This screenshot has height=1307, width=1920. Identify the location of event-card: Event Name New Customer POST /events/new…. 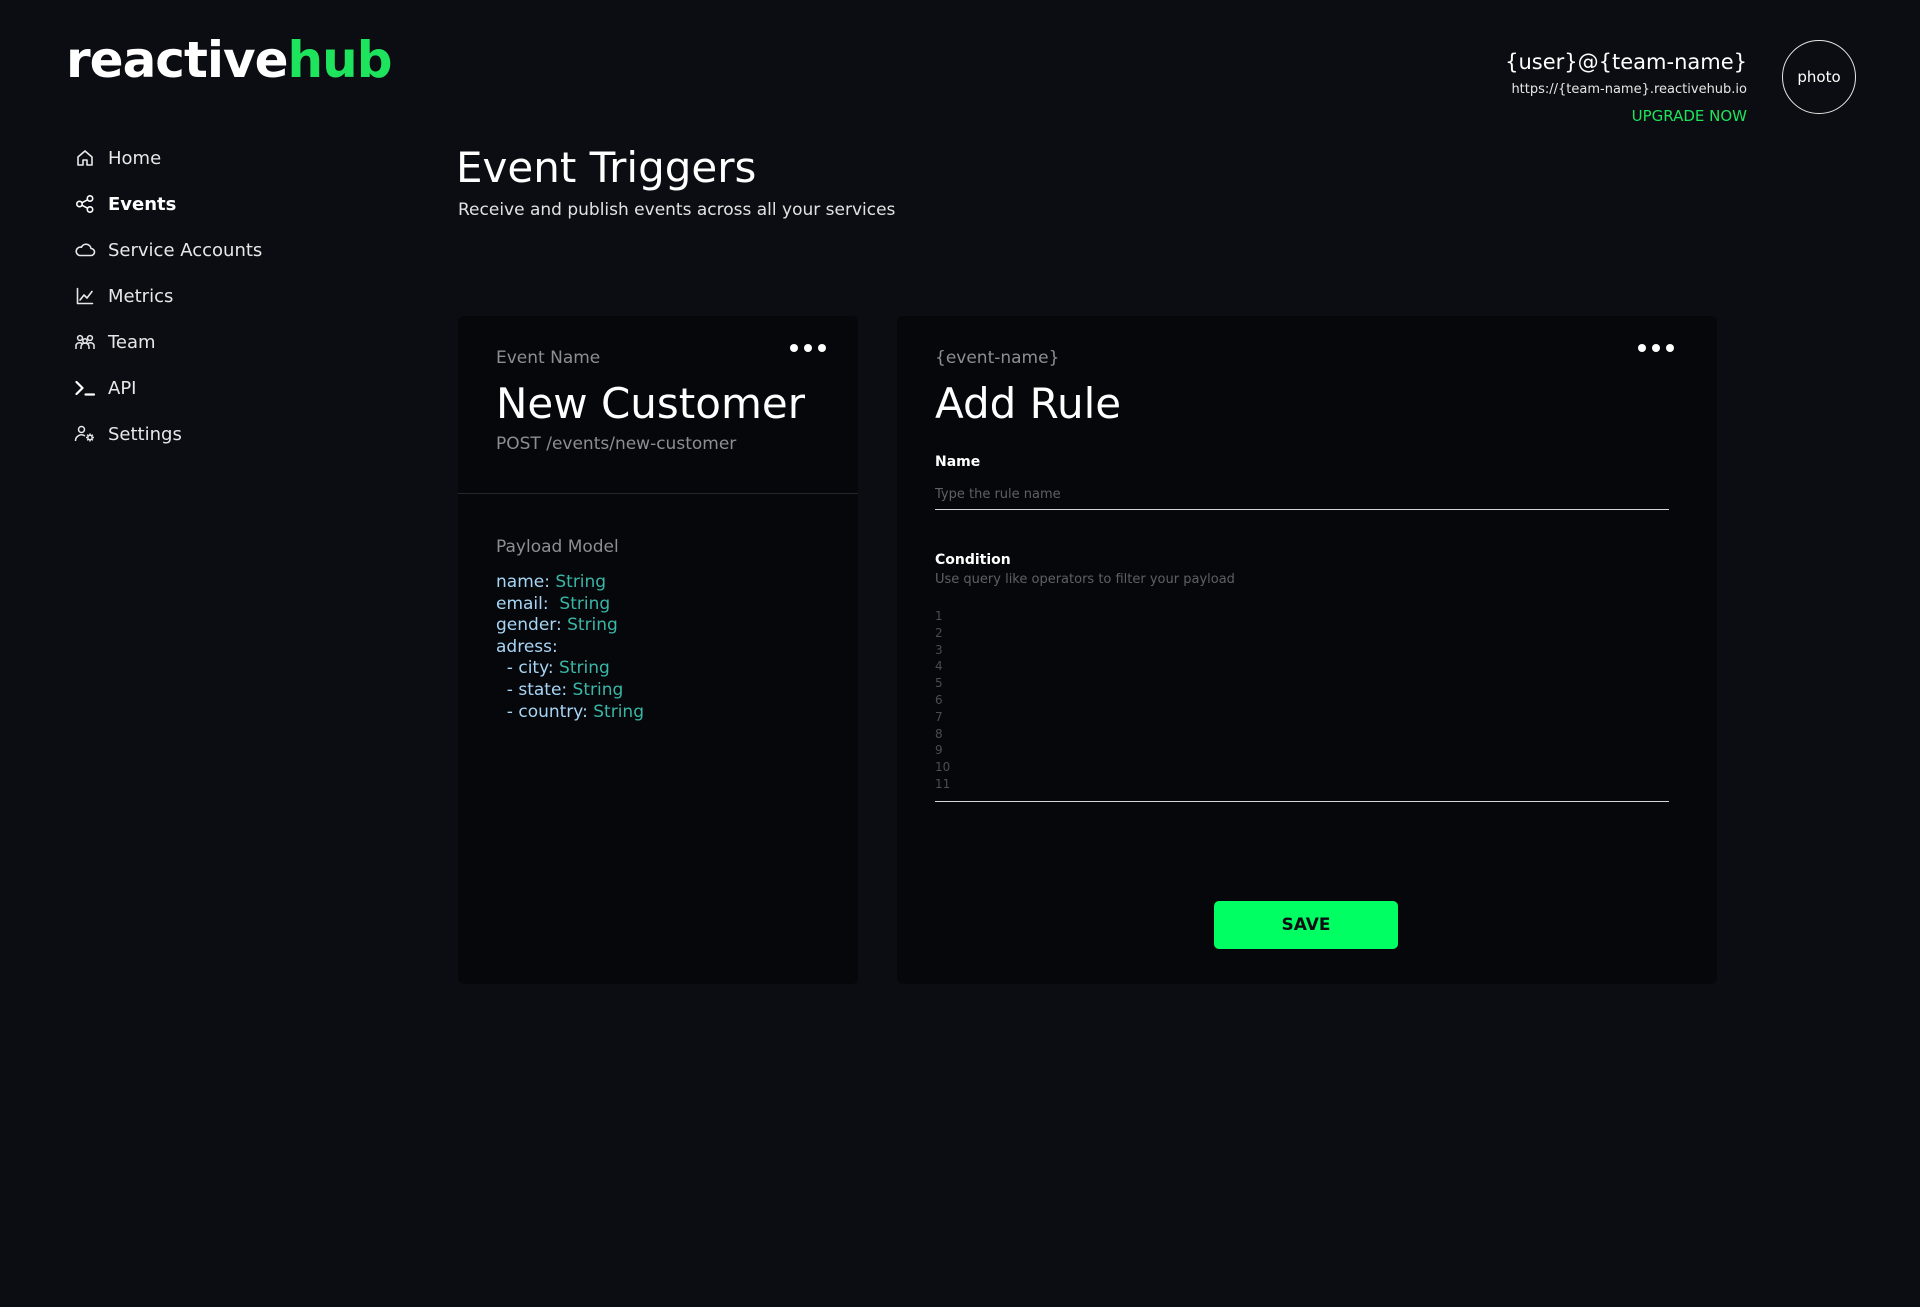
(658, 650).